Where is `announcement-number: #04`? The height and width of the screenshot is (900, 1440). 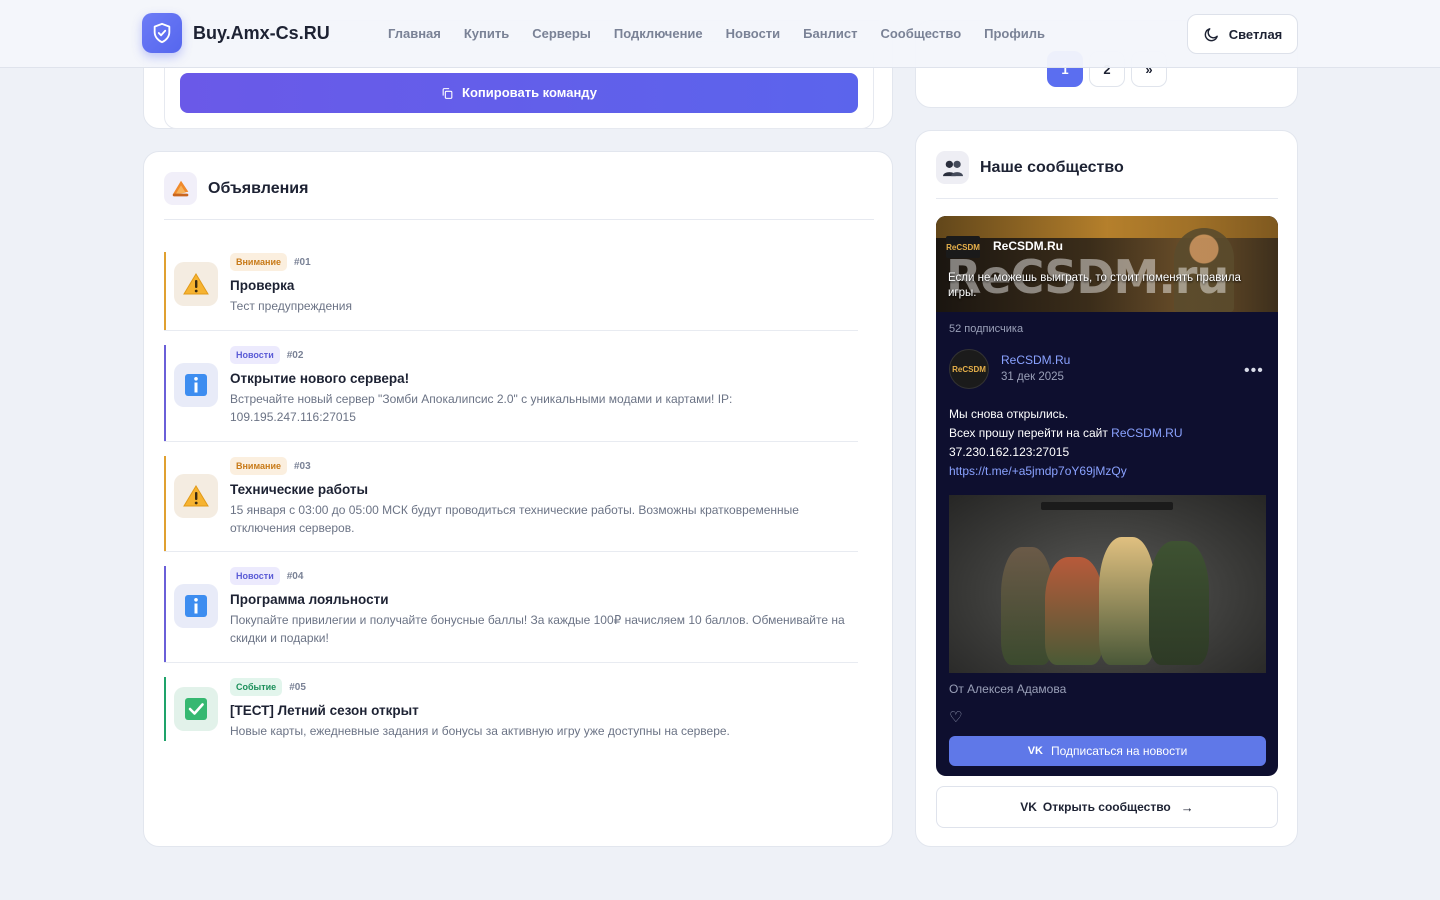 announcement-number: #04 is located at coordinates (295, 576).